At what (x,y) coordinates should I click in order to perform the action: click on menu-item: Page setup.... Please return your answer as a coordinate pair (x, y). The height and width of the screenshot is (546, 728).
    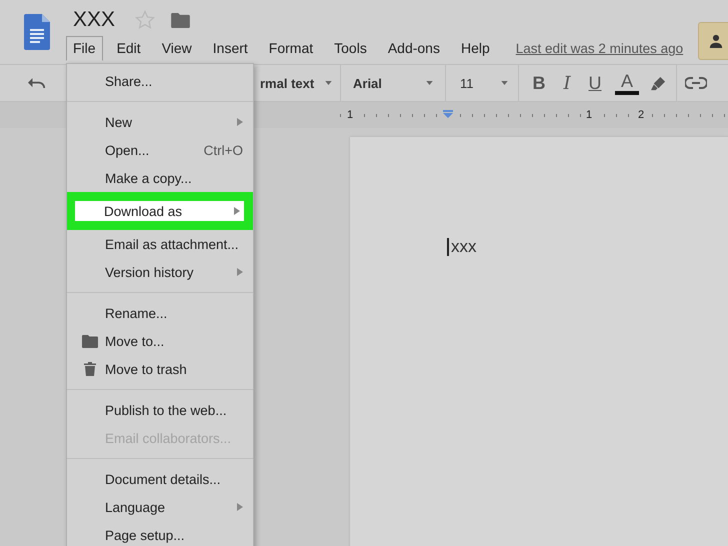
    Looking at the image, I should click on (160, 533).